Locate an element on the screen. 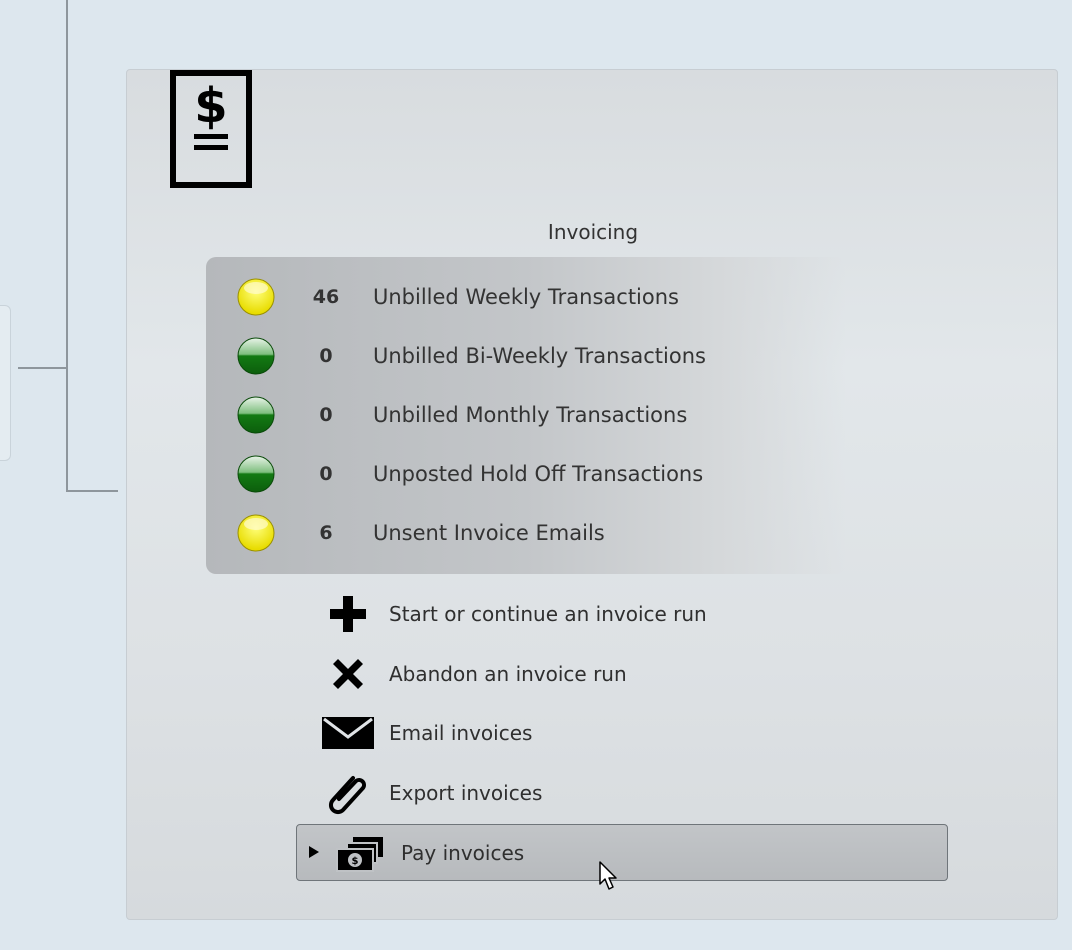 The height and width of the screenshot is (950, 1072). status-row-monthly: 0 Unbilled Monthly Transactions is located at coordinates (526, 415).